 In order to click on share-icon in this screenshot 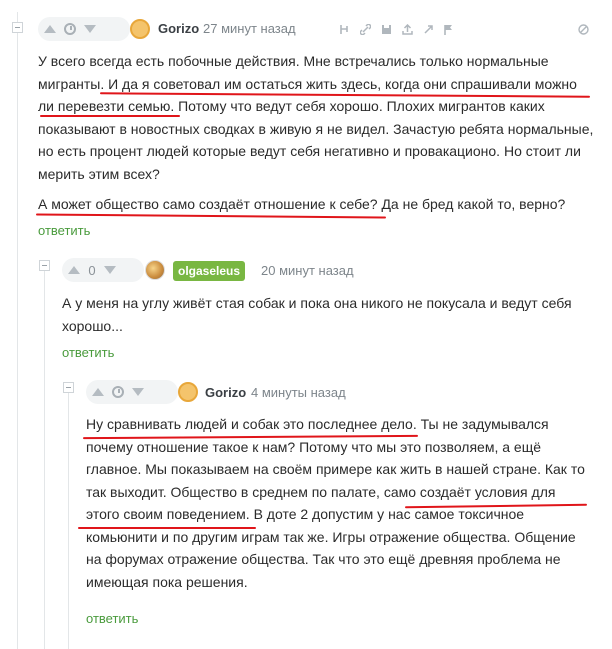, I will do `click(407, 29)`.